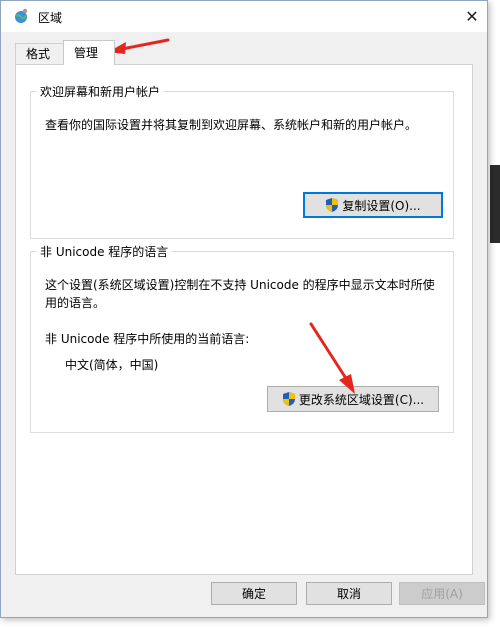  I want to click on group-title: 欢迎屏幕和新用户帐户, so click(100, 92).